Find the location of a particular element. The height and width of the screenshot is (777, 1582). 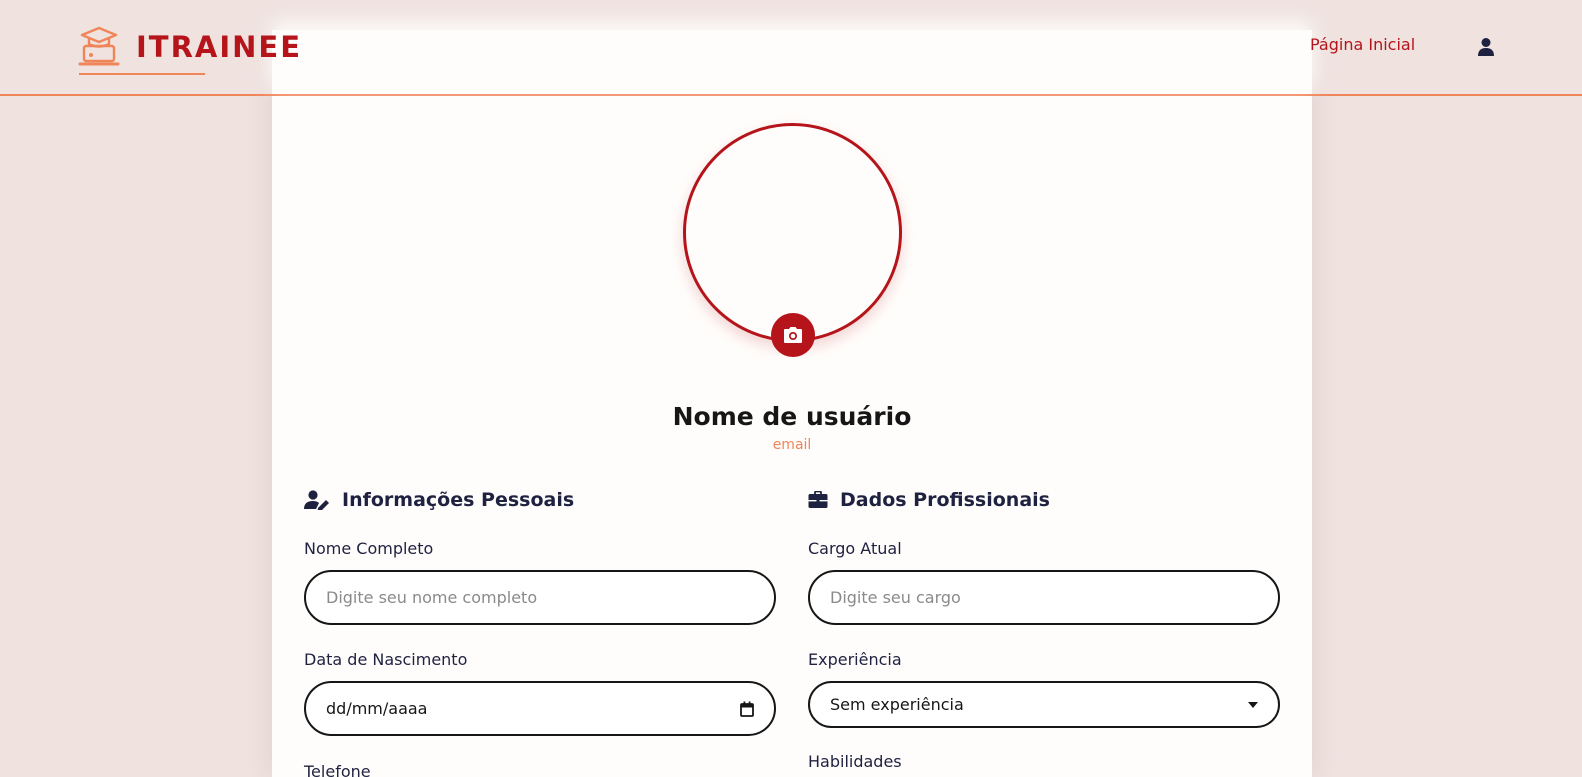

profile-email: email is located at coordinates (792, 445).